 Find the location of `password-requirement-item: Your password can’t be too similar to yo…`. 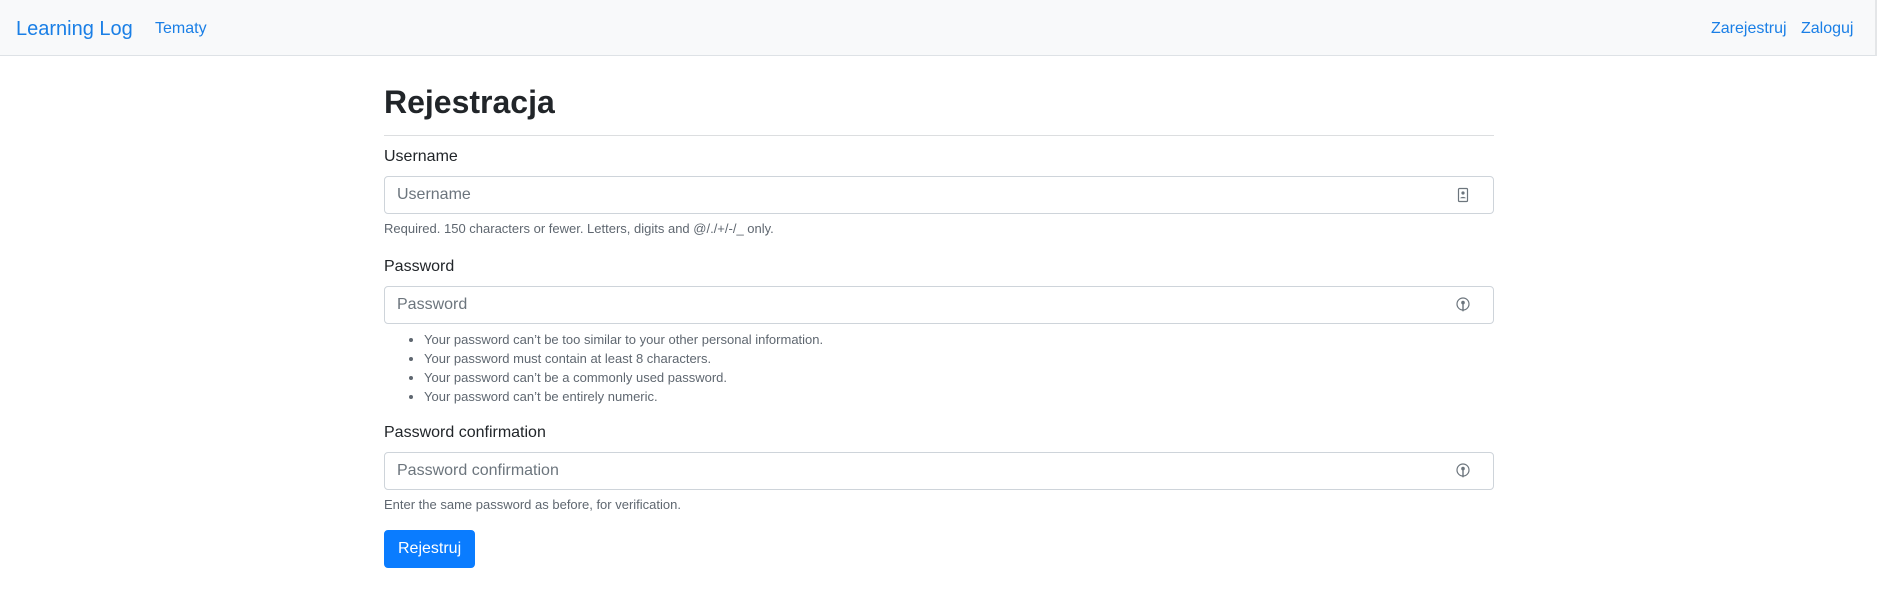

password-requirement-item: Your password can’t be too similar to yo… is located at coordinates (623, 339).